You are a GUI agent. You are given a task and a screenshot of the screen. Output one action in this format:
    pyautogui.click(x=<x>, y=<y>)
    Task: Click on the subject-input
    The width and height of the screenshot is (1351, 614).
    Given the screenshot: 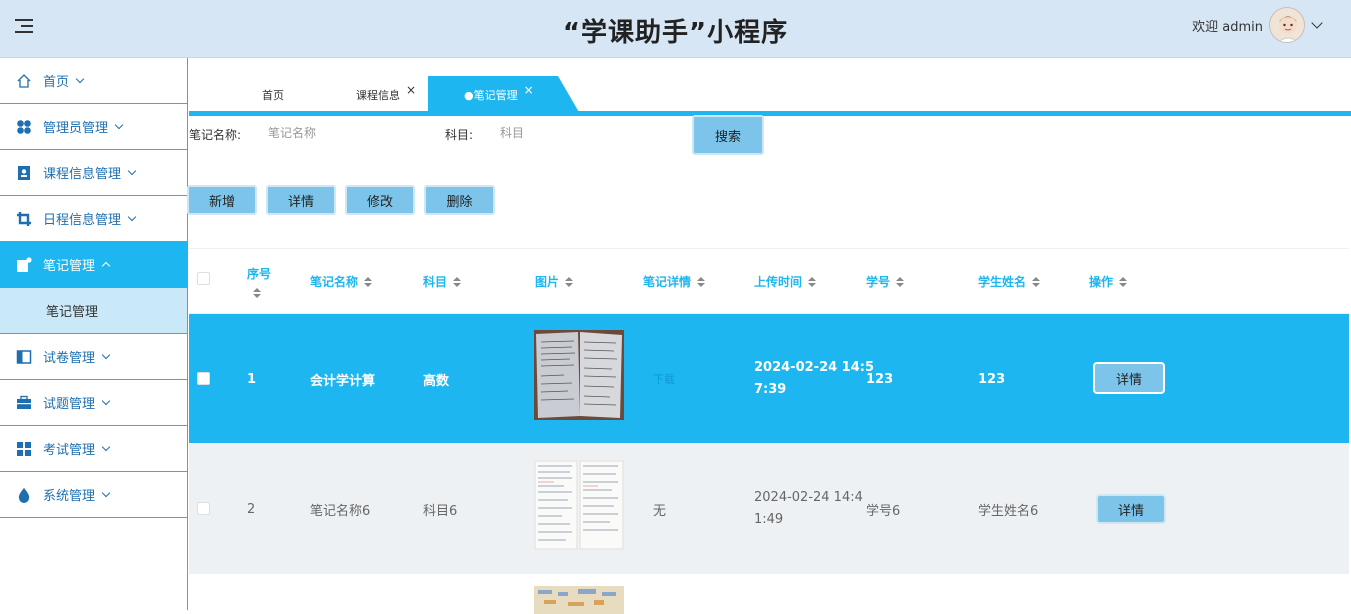 What is the action you would take?
    pyautogui.click(x=585, y=133)
    